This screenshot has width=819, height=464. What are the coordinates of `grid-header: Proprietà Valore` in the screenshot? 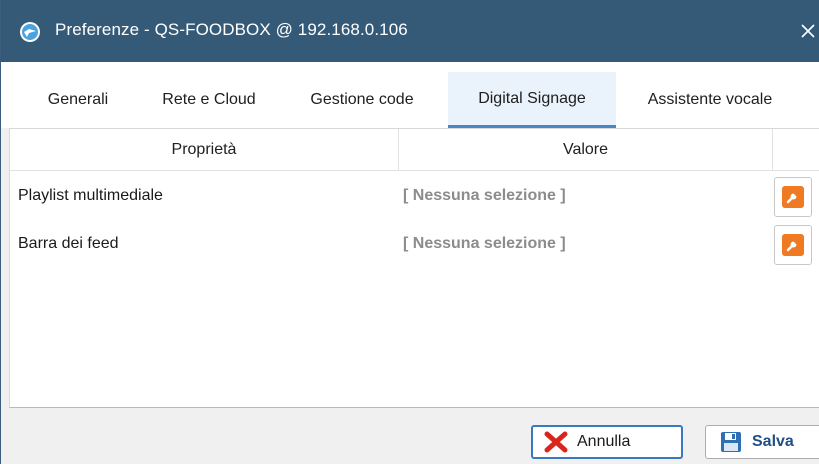 It's located at (414, 150).